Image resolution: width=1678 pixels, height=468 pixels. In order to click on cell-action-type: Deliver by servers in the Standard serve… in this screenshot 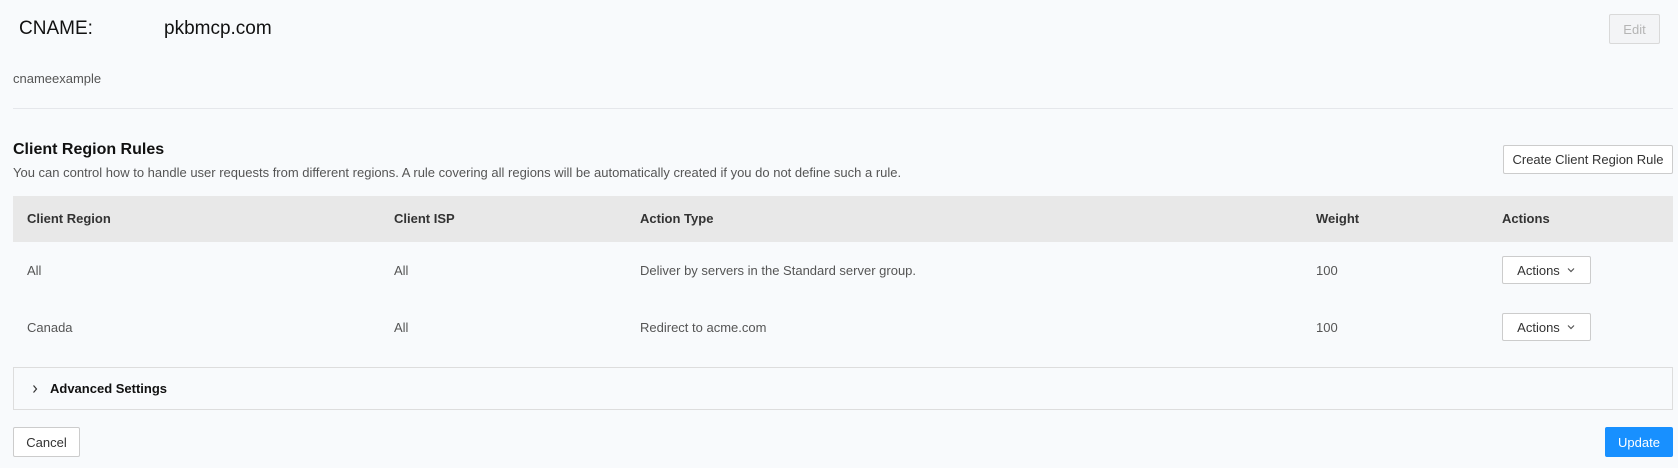, I will do `click(778, 270)`.